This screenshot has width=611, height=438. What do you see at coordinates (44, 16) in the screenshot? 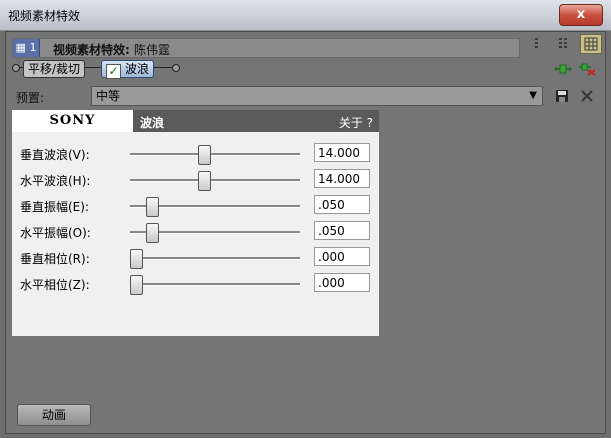
I see `window-title: 视频素材特效` at bounding box center [44, 16].